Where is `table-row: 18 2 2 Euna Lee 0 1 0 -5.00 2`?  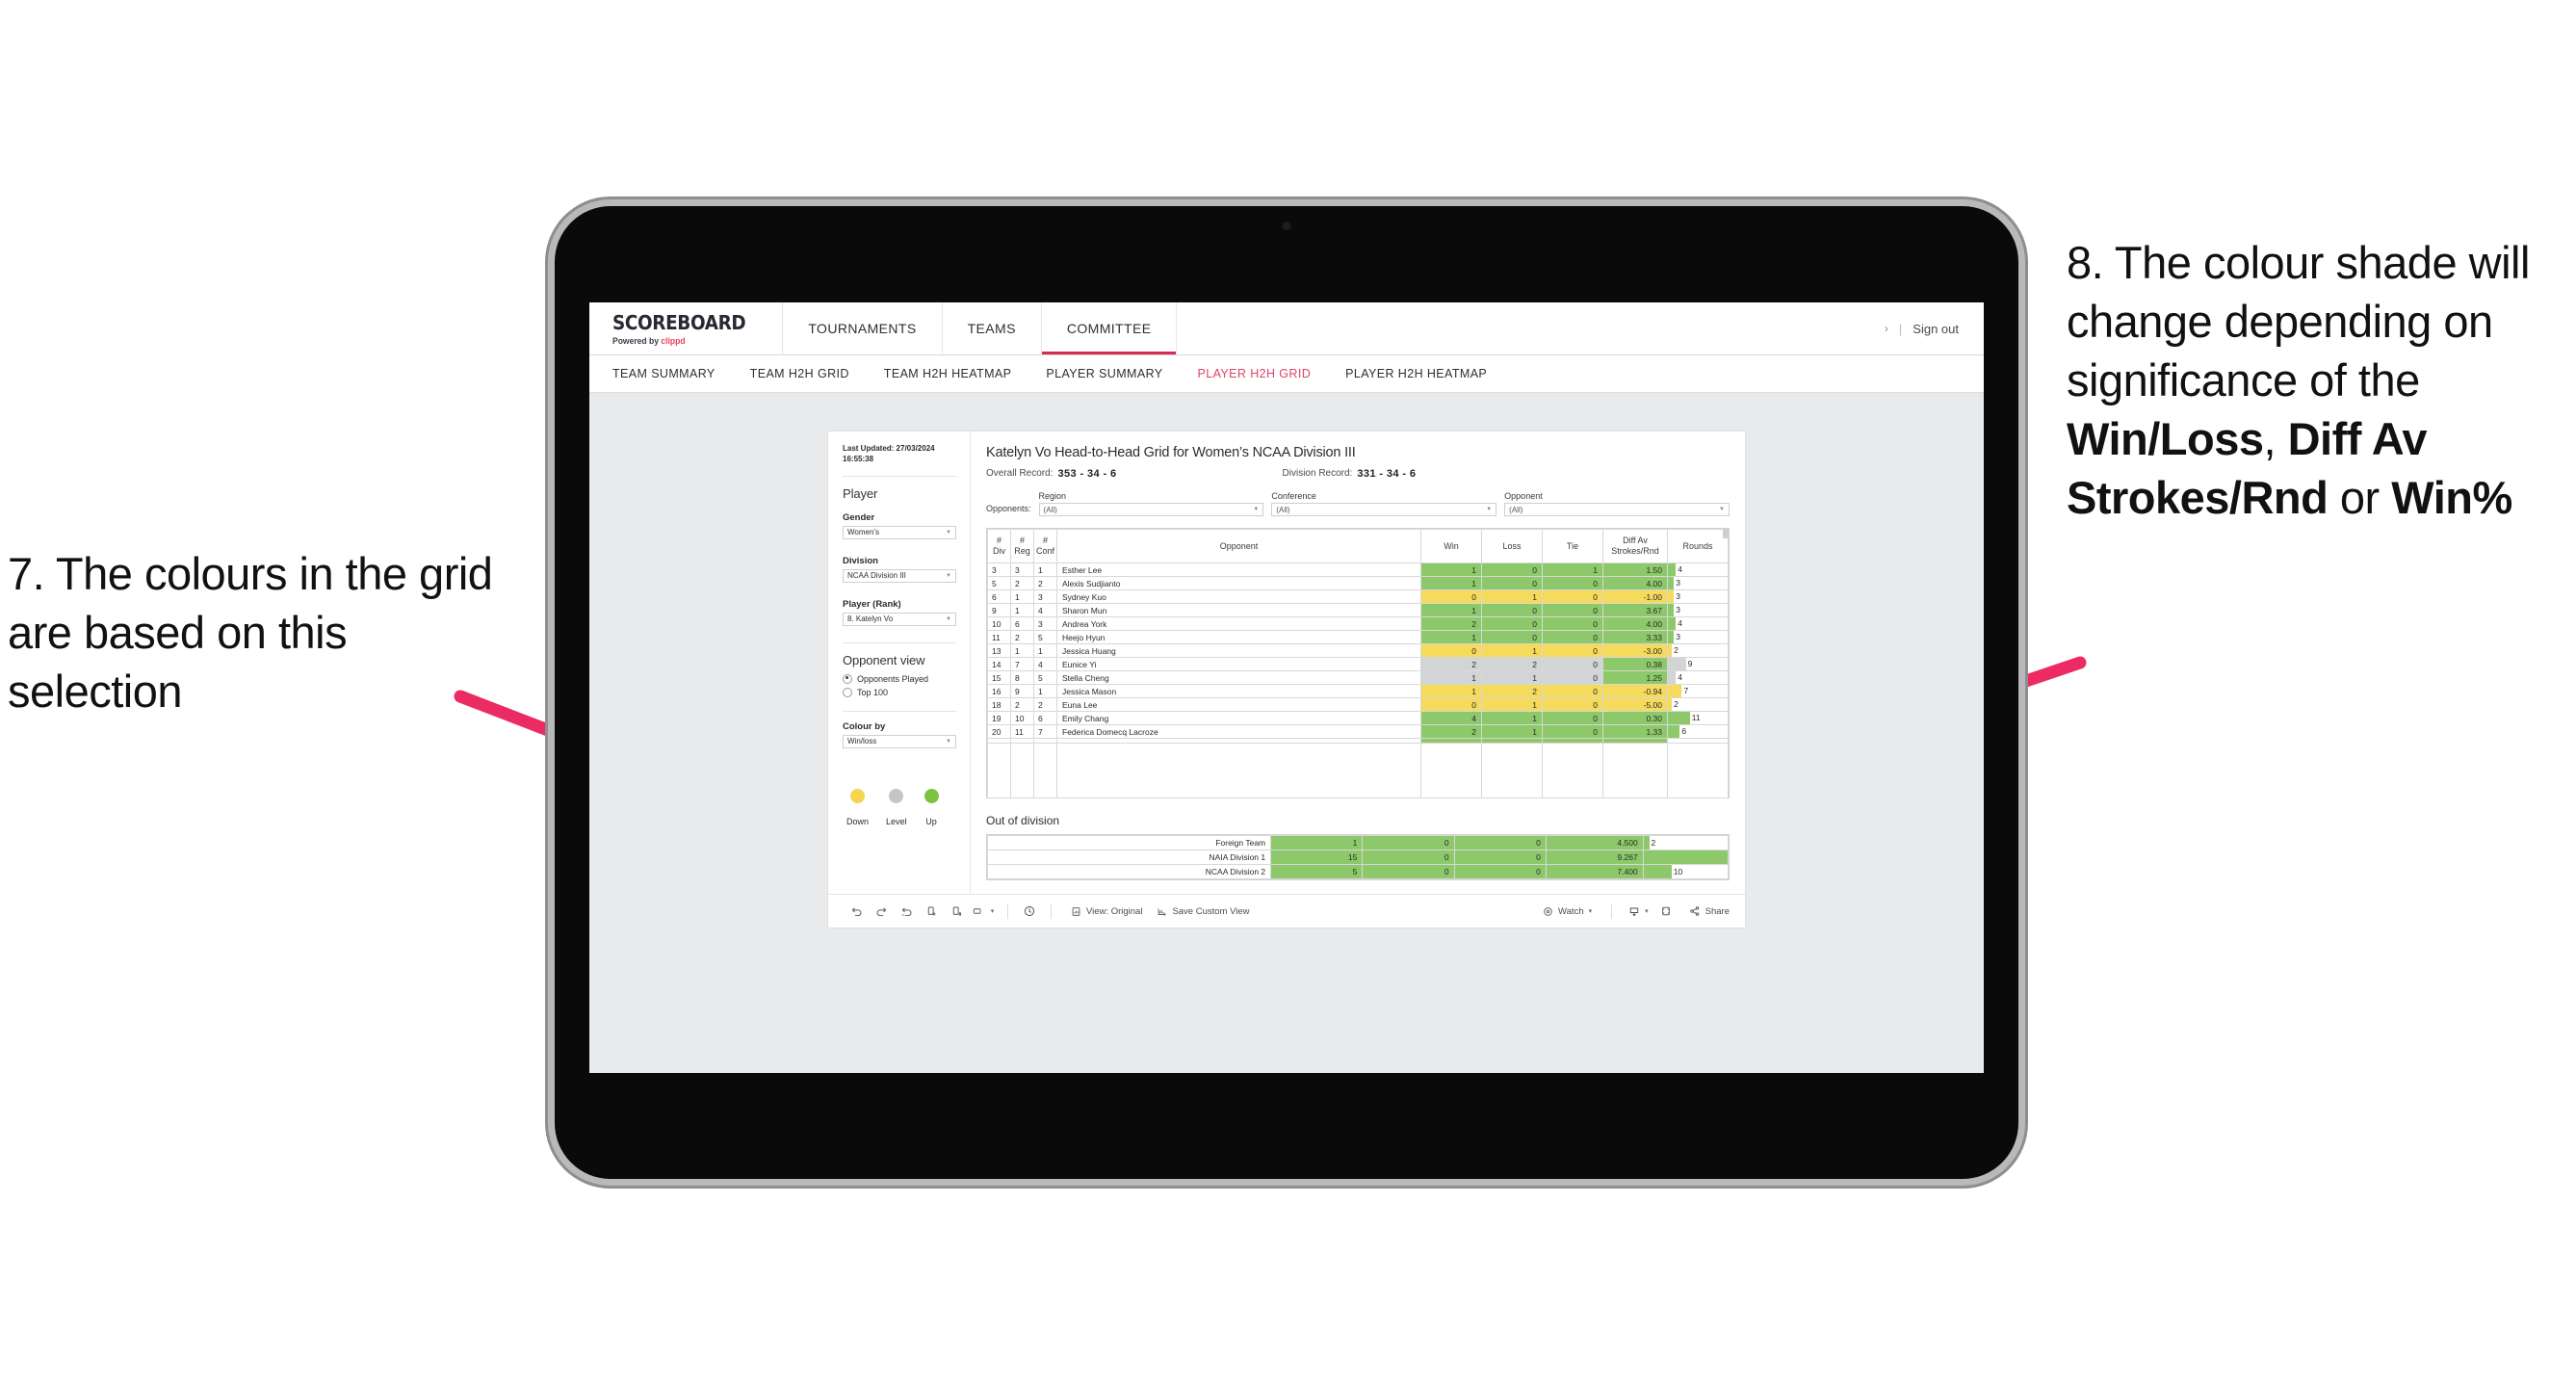
table-row: 18 2 2 Euna Lee 0 1 0 -5.00 2 is located at coordinates (1358, 704).